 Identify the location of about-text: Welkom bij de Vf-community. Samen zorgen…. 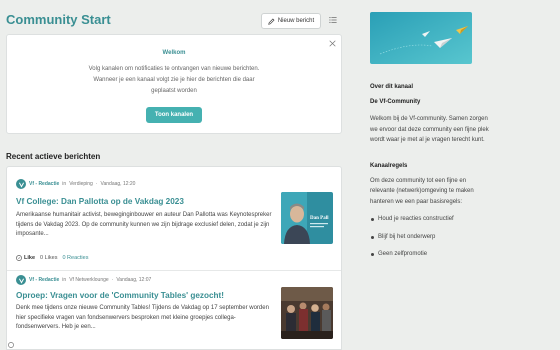
(429, 129).